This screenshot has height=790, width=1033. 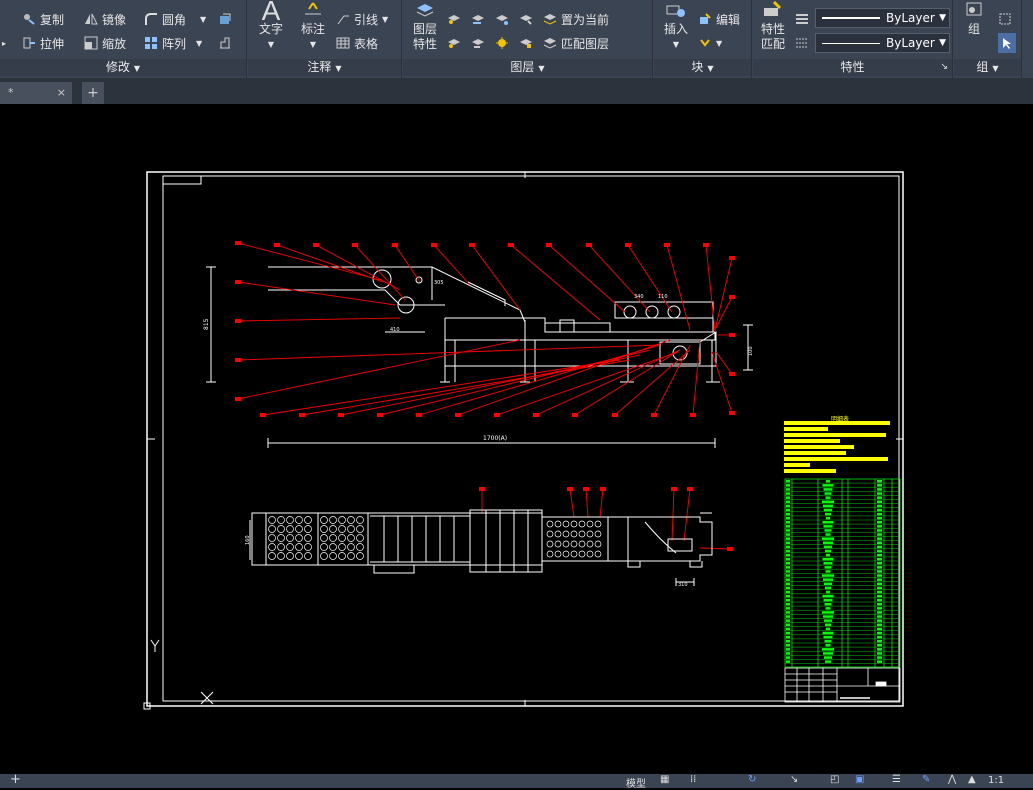 What do you see at coordinates (910, 43) in the screenshot?
I see `linetype-value: ByLayer` at bounding box center [910, 43].